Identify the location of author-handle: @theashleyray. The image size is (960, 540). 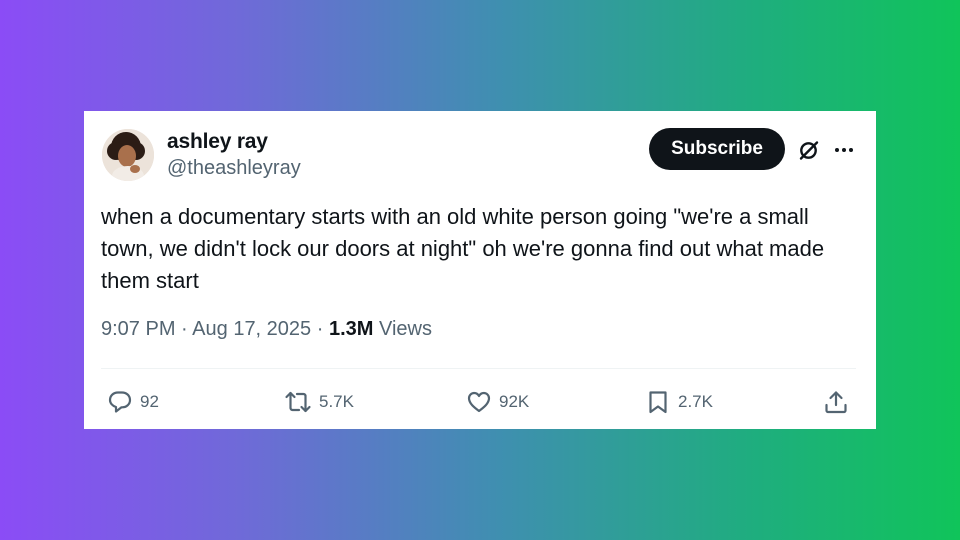
(234, 168).